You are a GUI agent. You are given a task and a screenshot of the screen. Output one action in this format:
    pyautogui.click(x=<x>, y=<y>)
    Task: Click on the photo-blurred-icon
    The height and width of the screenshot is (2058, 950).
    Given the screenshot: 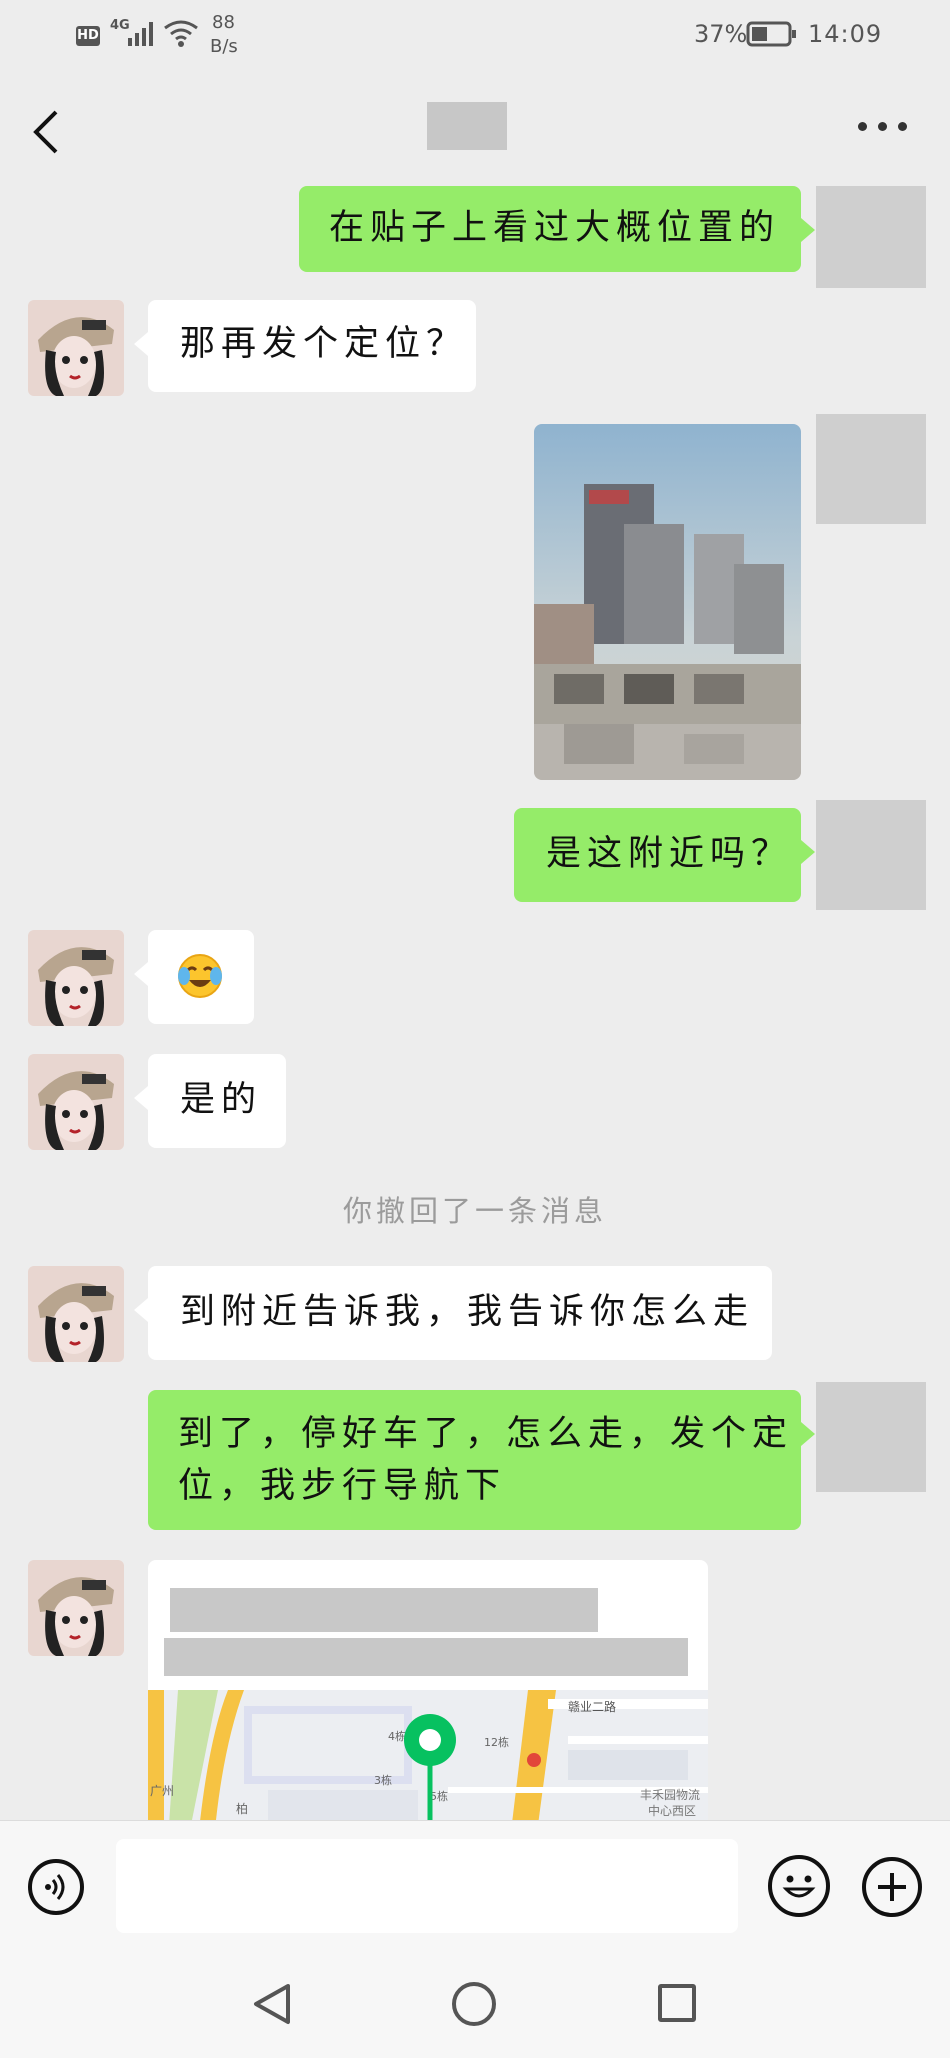 What is the action you would take?
    pyautogui.click(x=667, y=602)
    